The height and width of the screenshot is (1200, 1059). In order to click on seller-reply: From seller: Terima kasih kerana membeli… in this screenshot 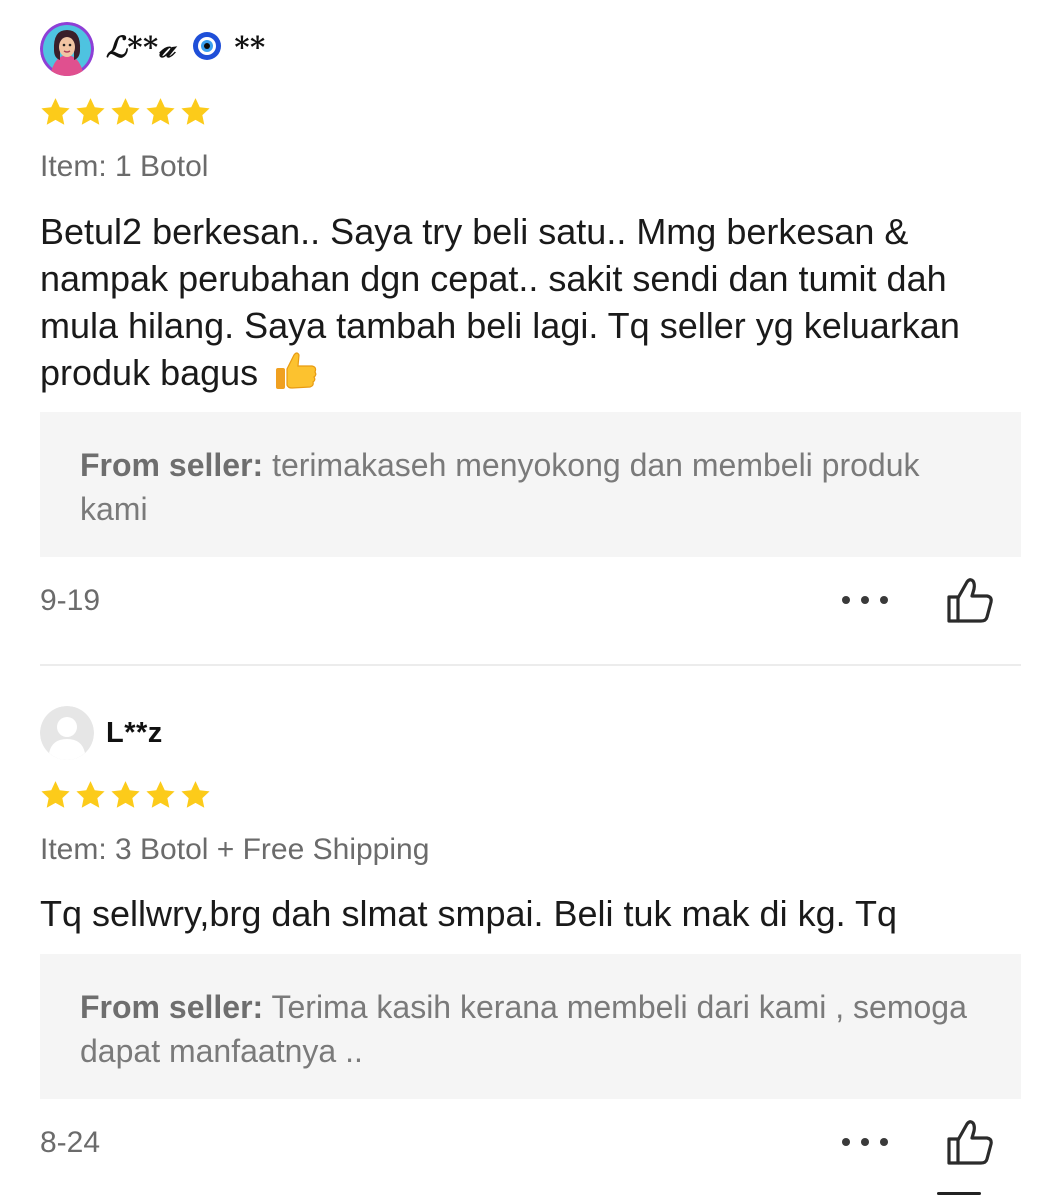, I will do `click(530, 1026)`.